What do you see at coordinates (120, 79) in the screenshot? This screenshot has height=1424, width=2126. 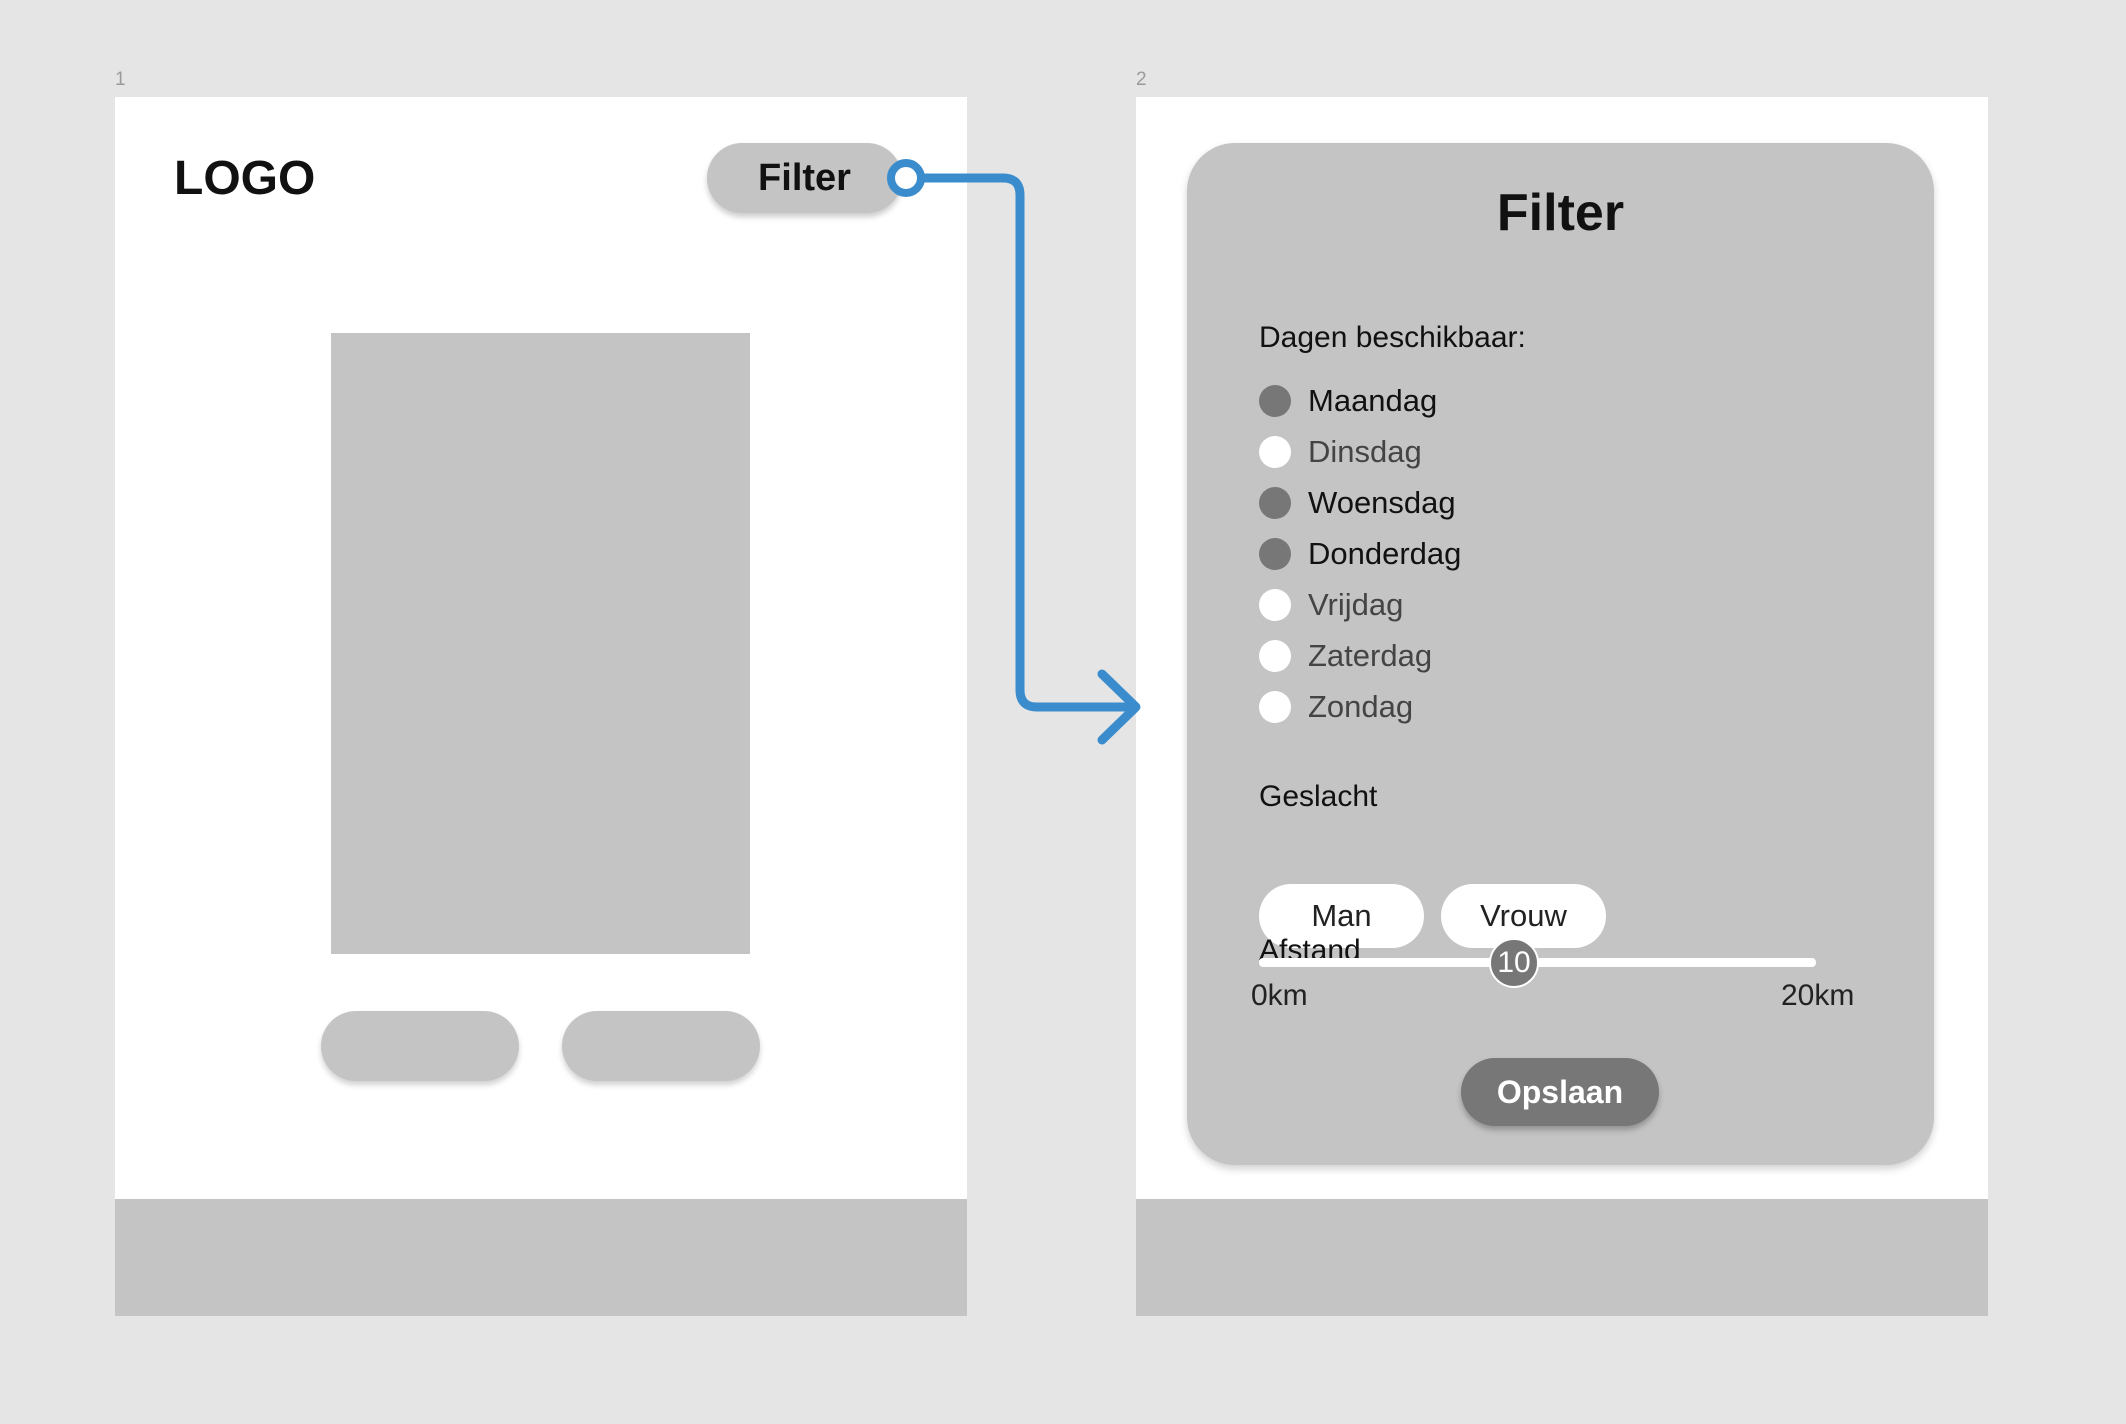 I see `frame-number: 1` at bounding box center [120, 79].